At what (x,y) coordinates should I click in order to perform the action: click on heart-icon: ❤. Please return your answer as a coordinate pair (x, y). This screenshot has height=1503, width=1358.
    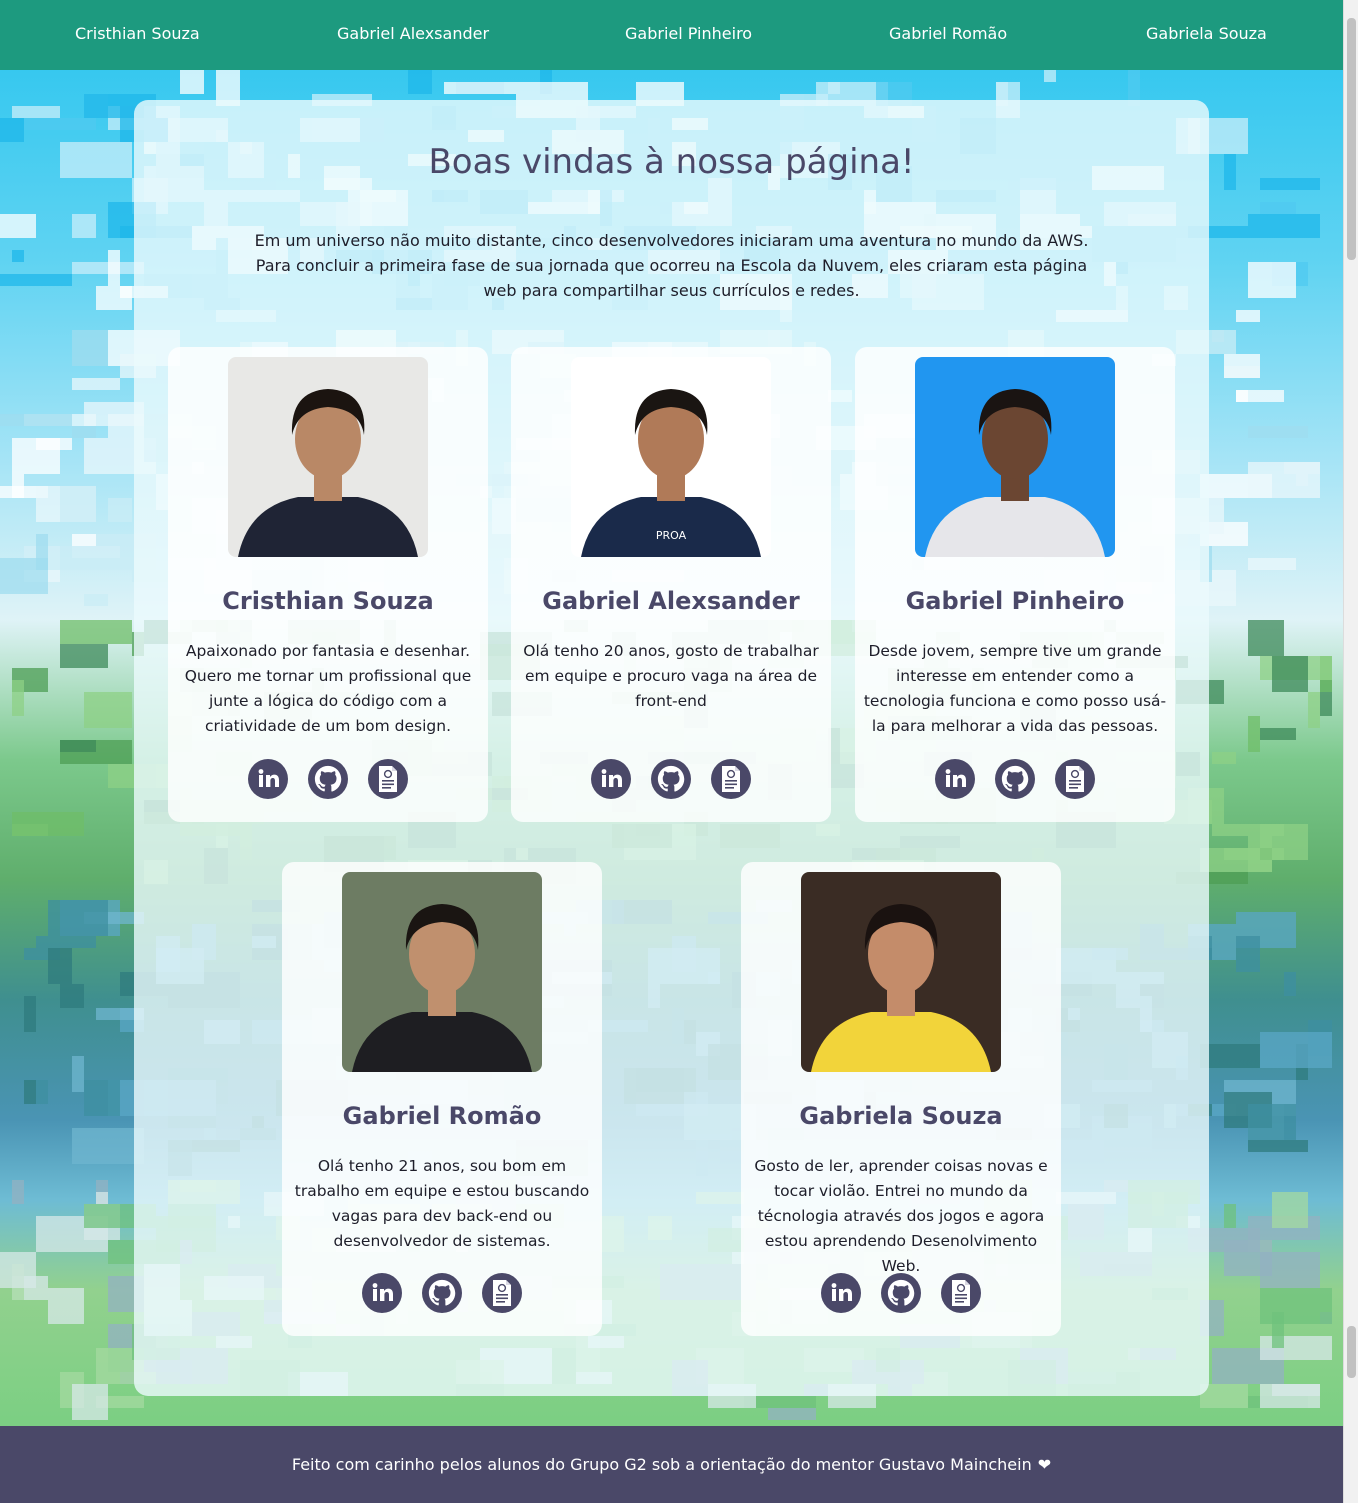
    Looking at the image, I should click on (1044, 1464).